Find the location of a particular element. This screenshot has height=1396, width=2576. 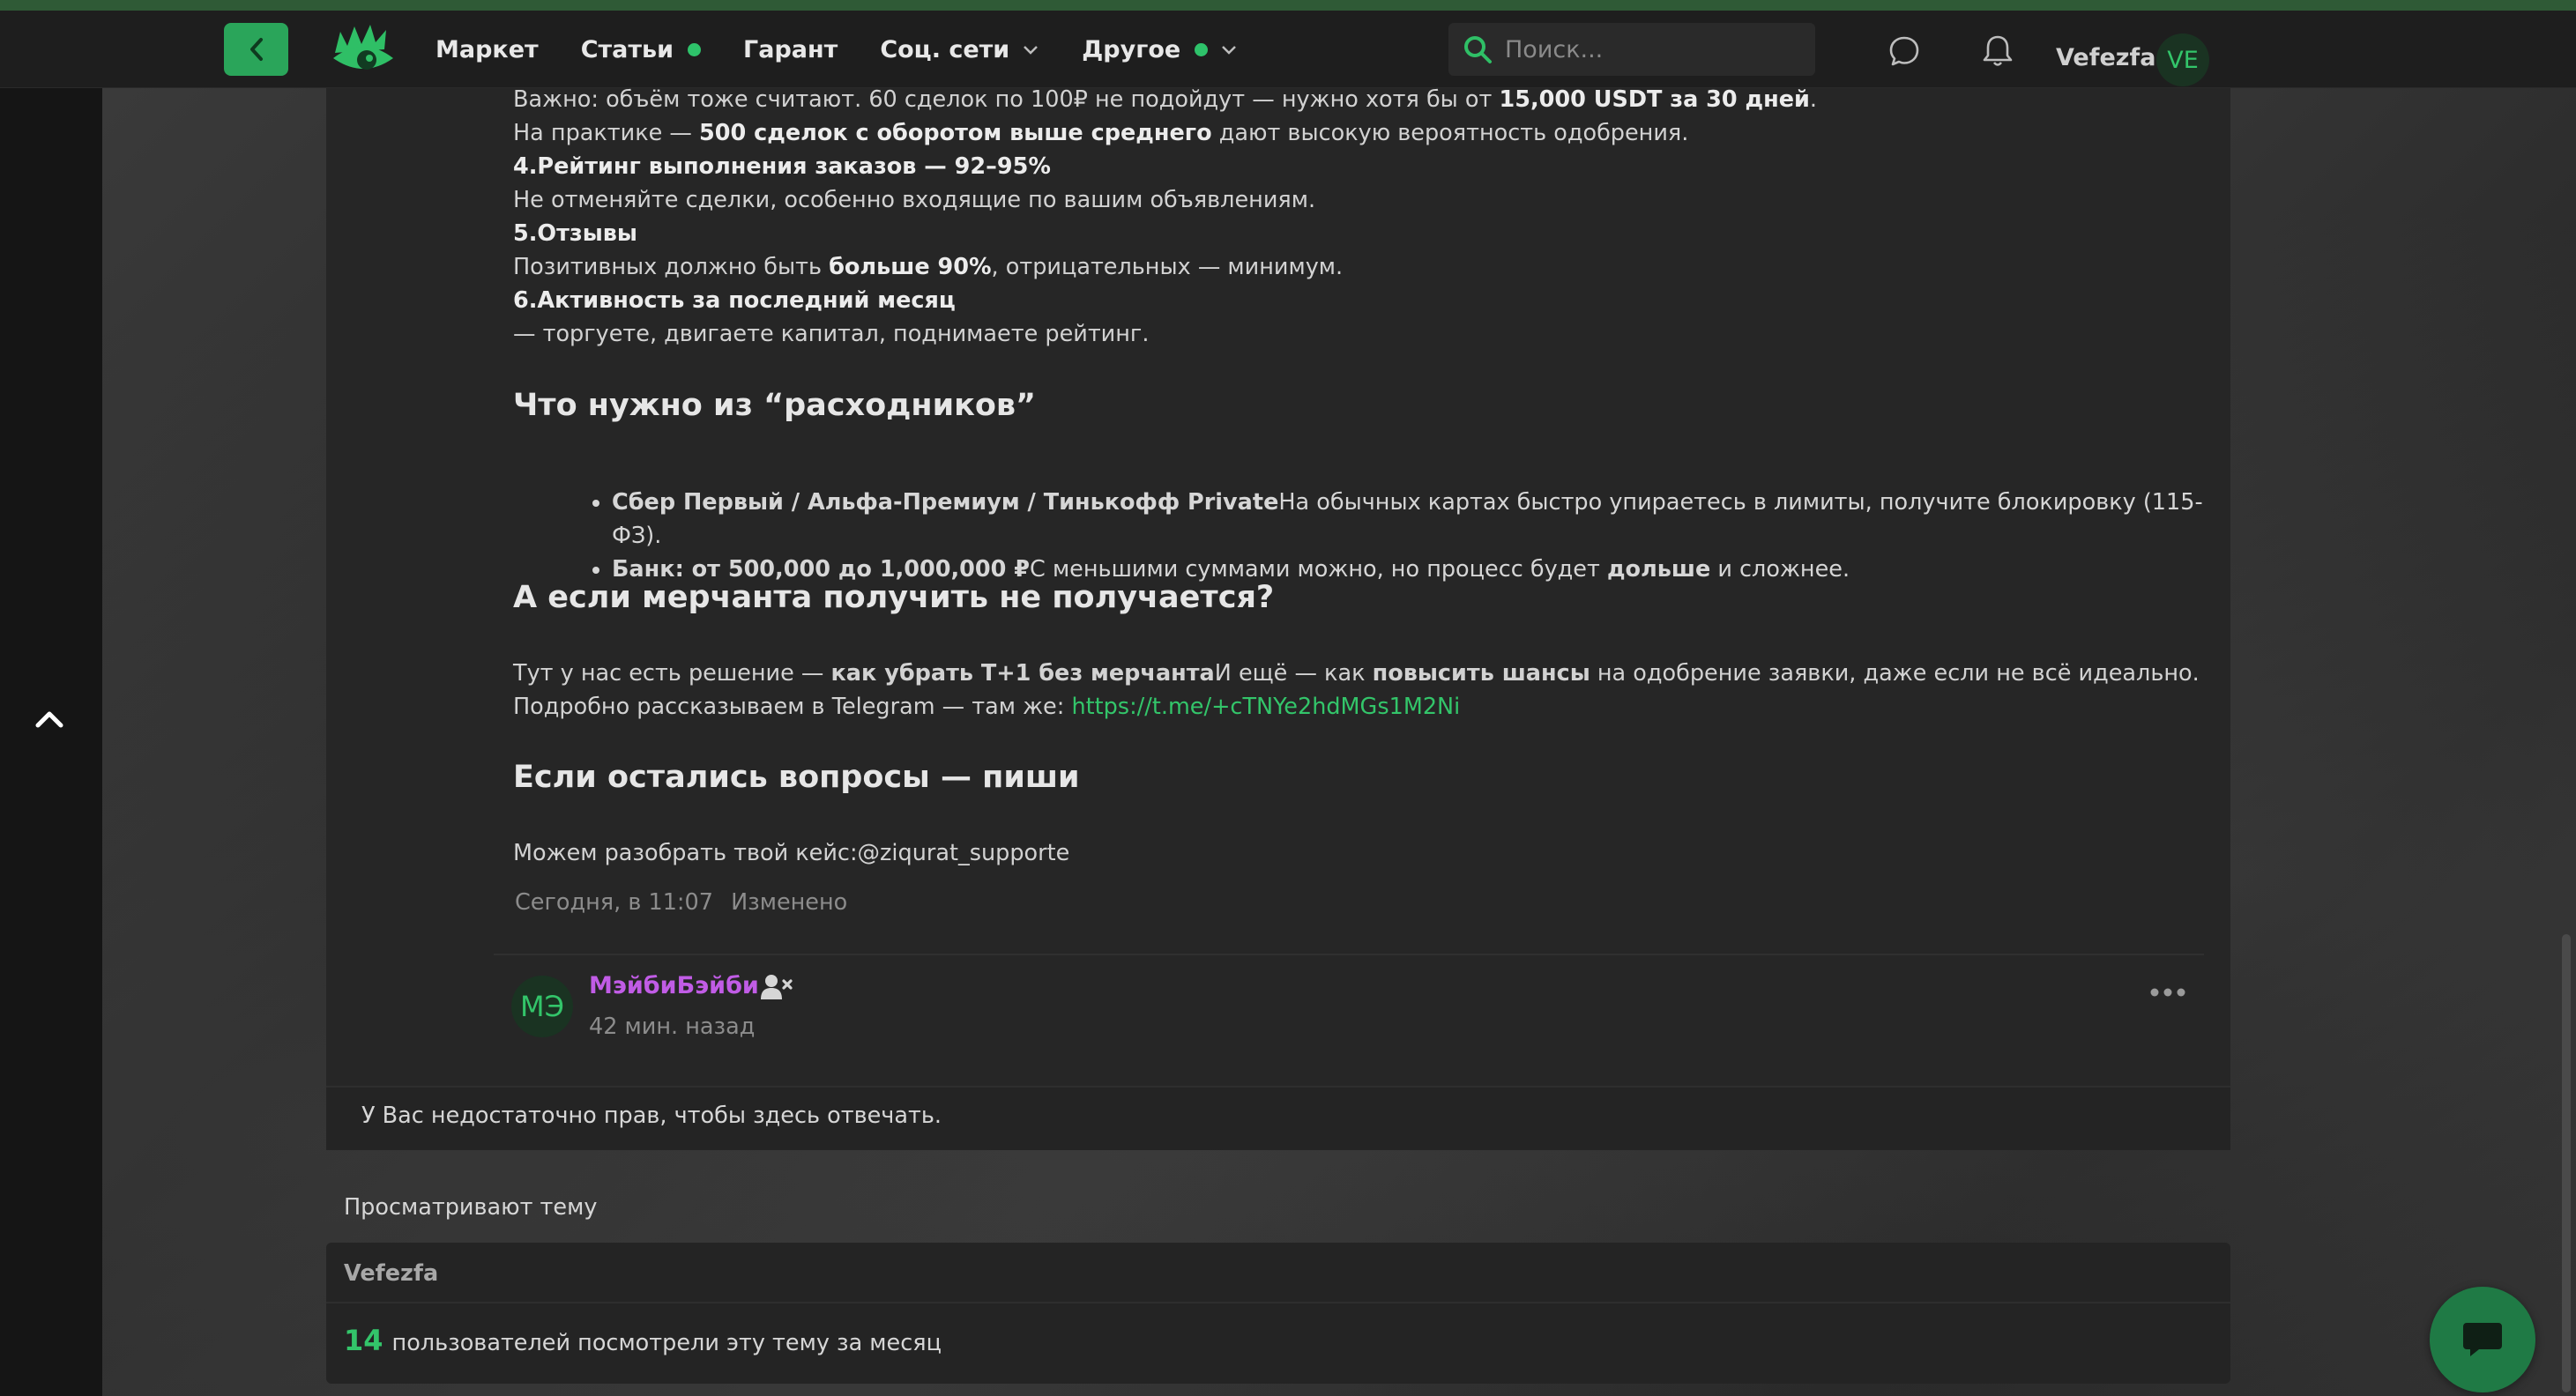

views-count: 14 is located at coordinates (363, 1340).